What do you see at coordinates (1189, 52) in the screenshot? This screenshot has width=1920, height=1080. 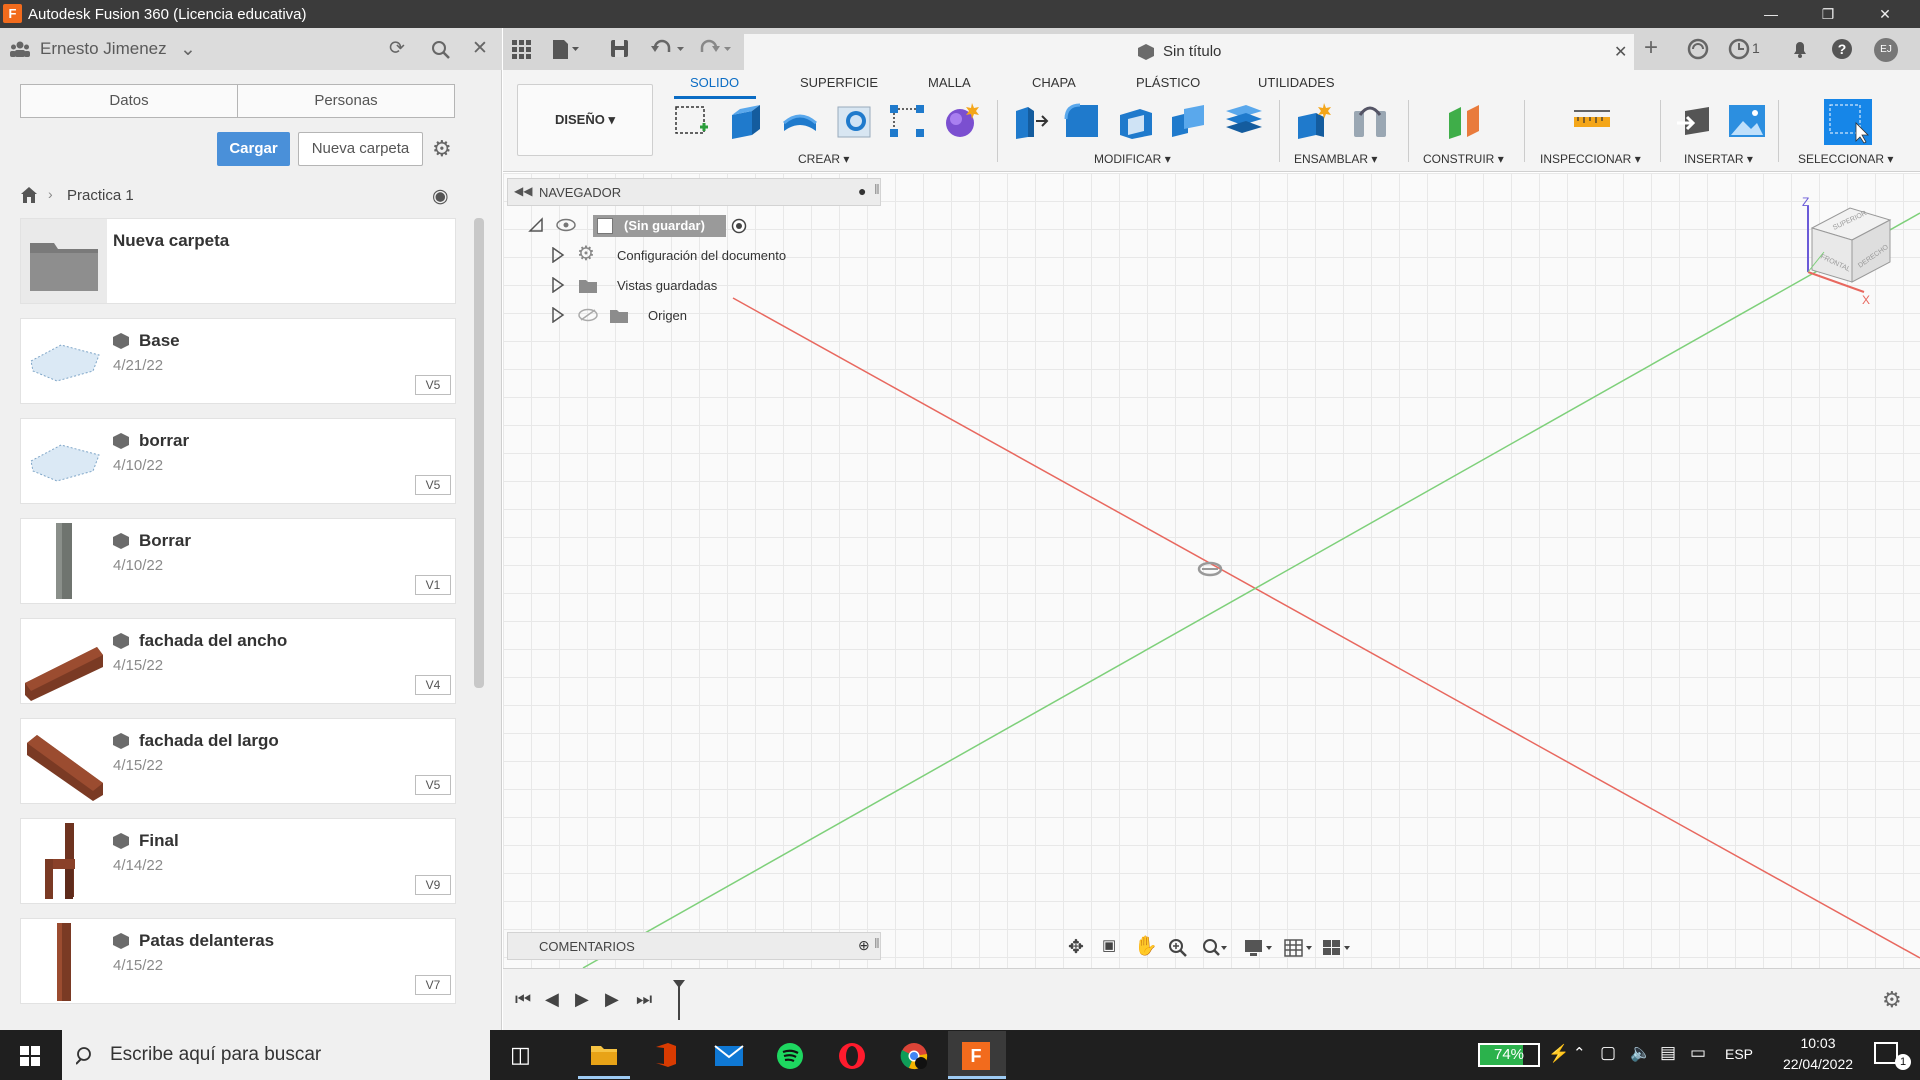 I see `document-tab: Sin título ✕` at bounding box center [1189, 52].